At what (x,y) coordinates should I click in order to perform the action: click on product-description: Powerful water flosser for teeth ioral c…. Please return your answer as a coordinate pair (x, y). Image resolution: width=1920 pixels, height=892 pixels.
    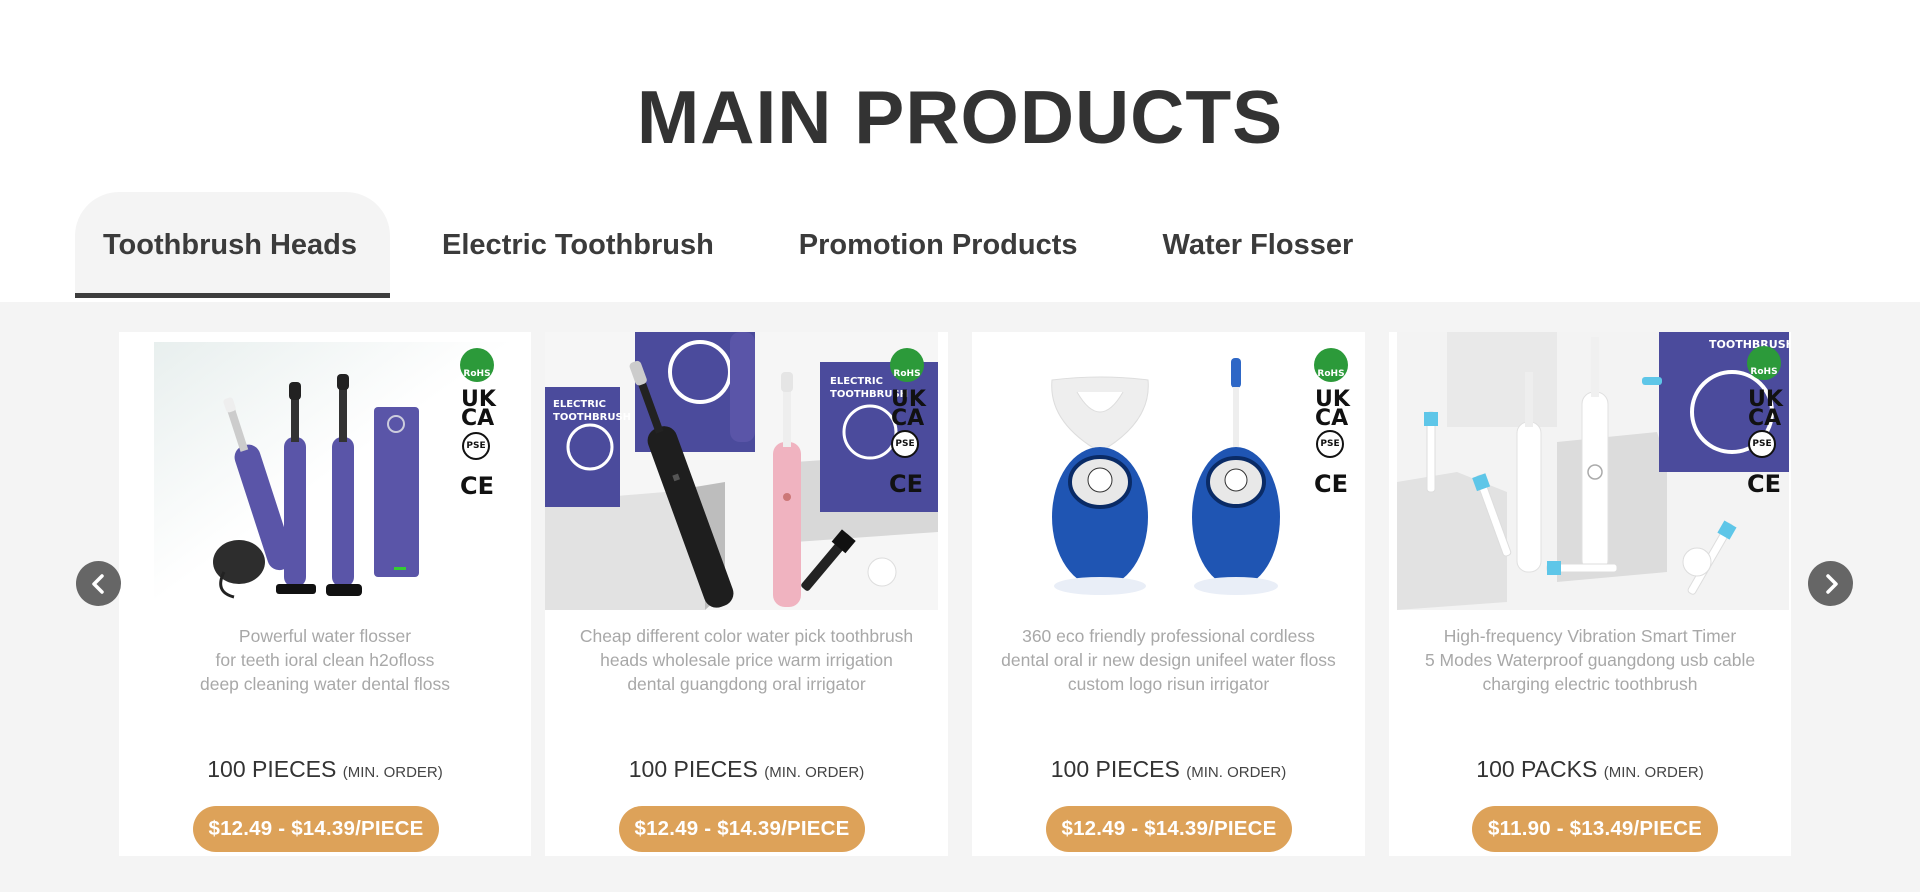
    Looking at the image, I should click on (325, 660).